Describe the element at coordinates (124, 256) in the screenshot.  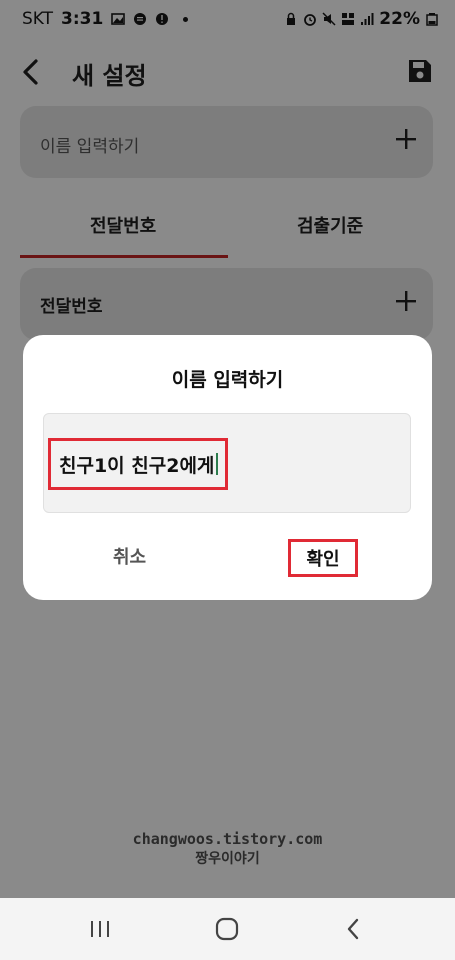
I see `tab-indicator` at that location.